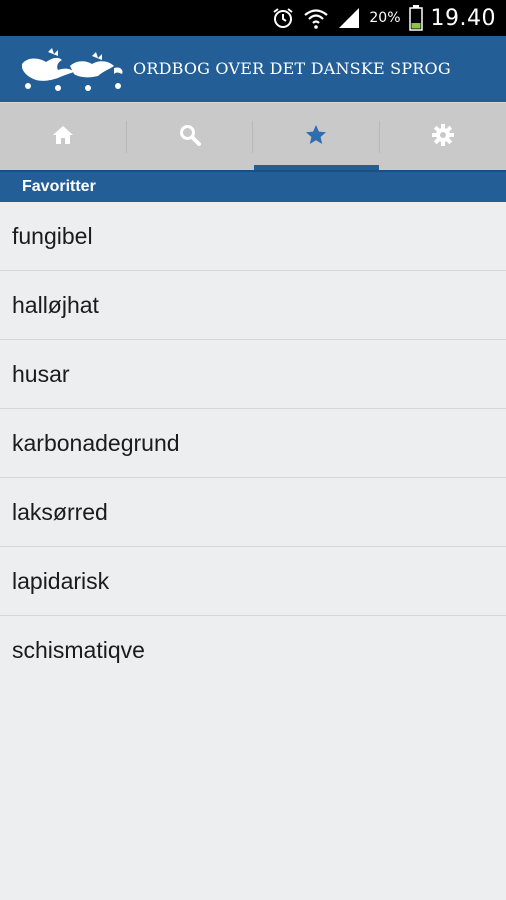 This screenshot has width=506, height=900. I want to click on list-item: lapidarisk, so click(253, 581).